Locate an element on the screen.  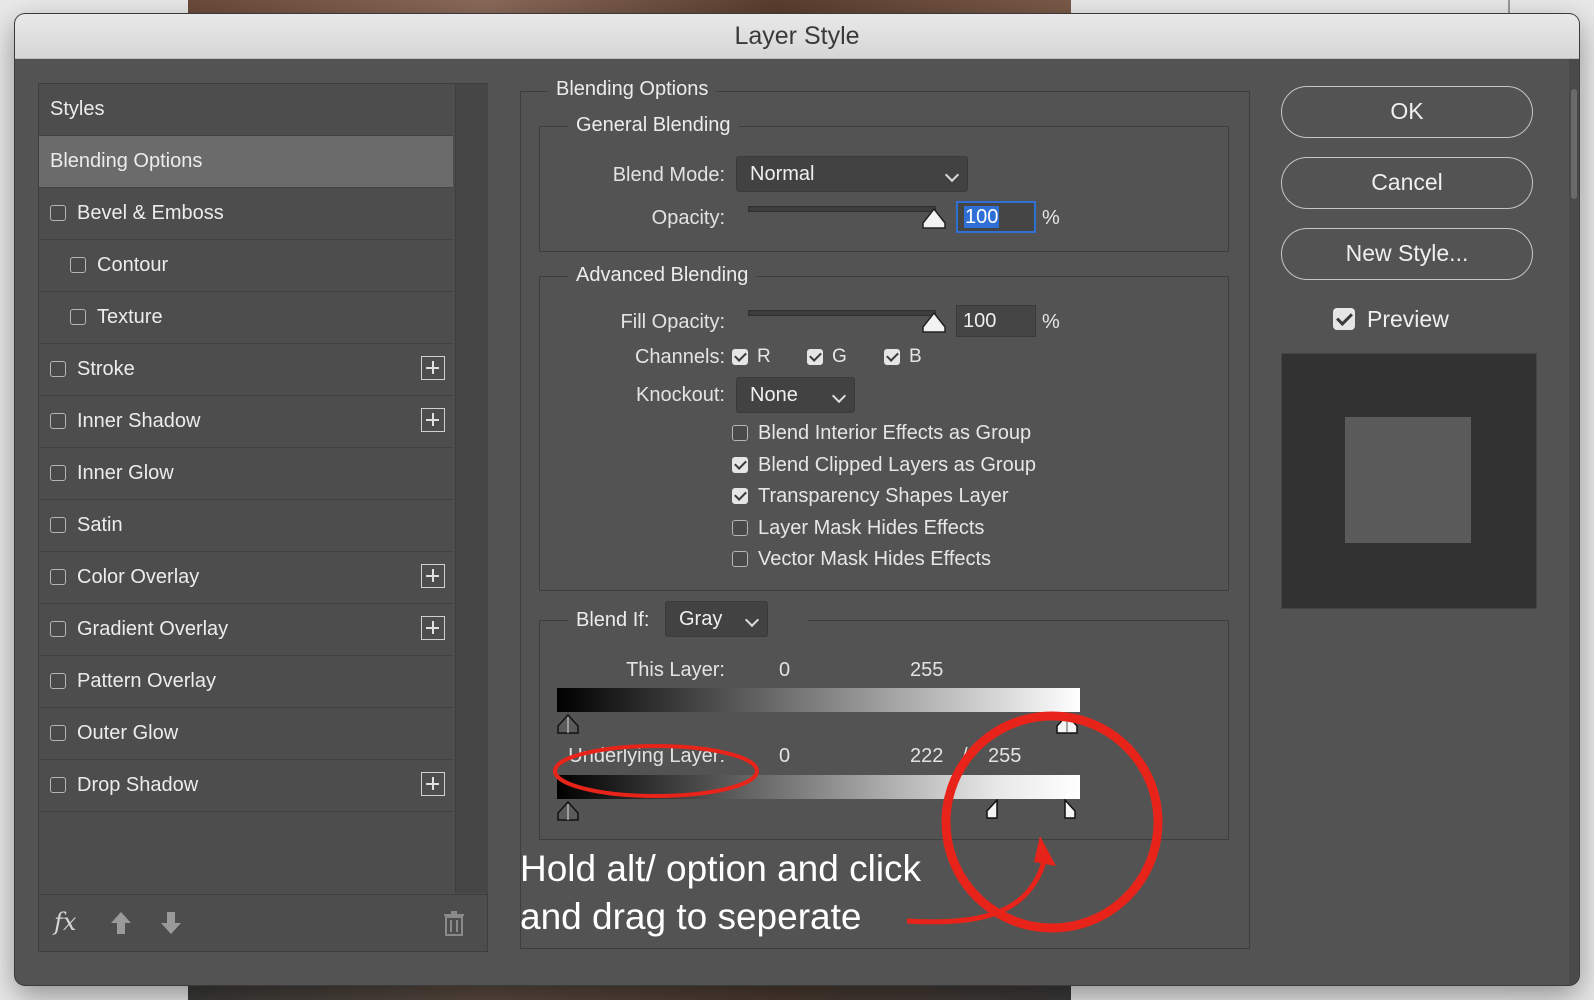
inner-shadow-checkbox is located at coordinates (58, 421).